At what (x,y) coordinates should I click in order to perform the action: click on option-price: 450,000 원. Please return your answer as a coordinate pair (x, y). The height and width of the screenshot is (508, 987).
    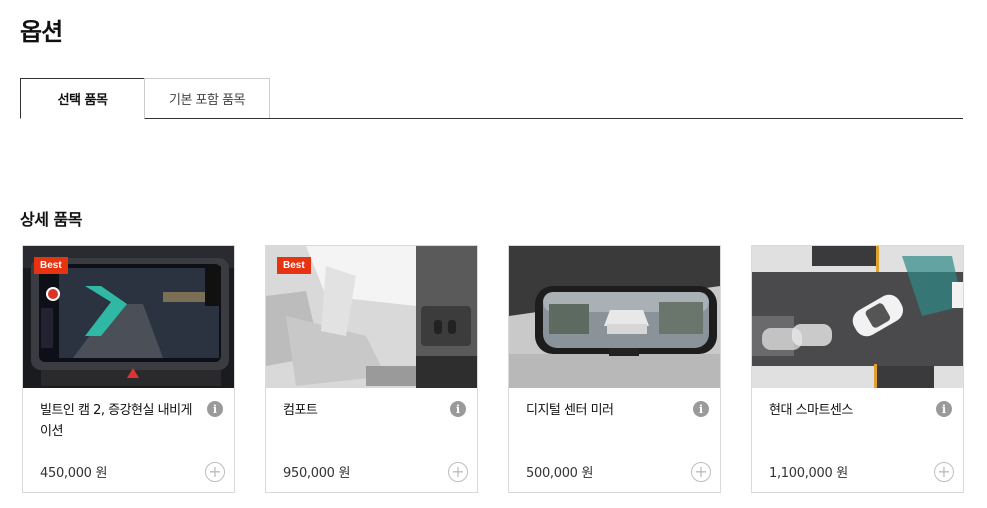
    Looking at the image, I should click on (74, 473).